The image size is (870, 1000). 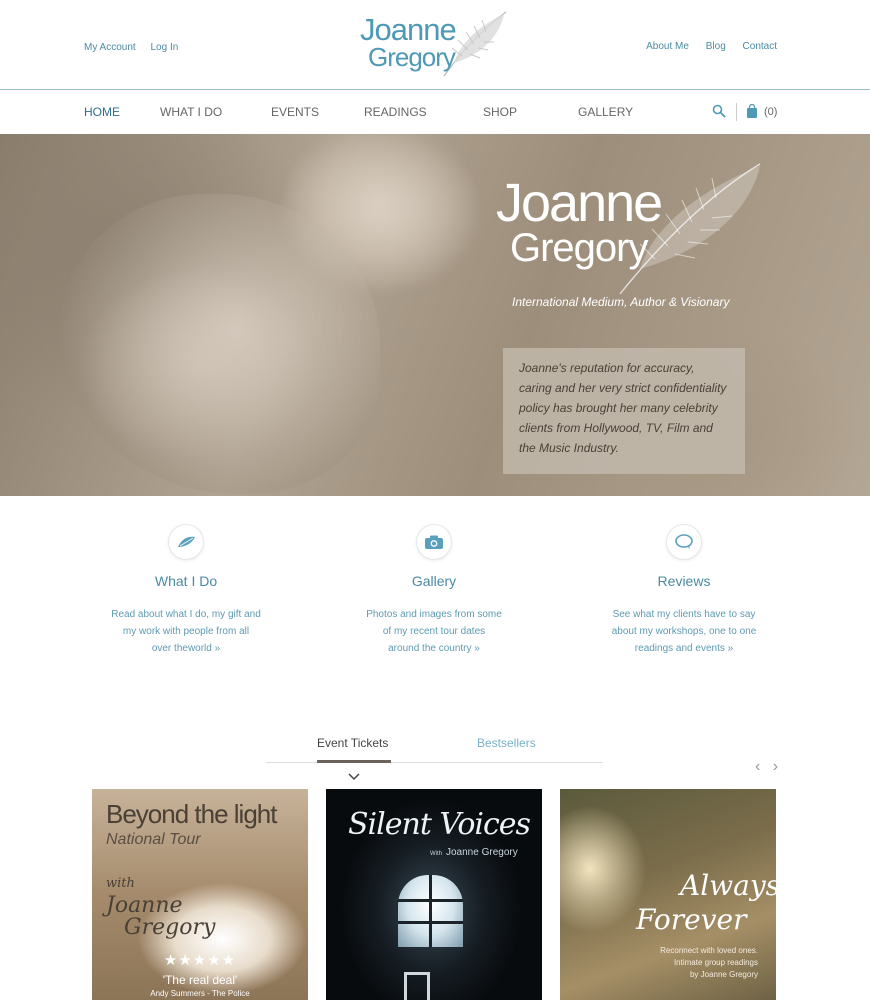 What do you see at coordinates (728, 885) in the screenshot?
I see `card-title-line1: Always` at bounding box center [728, 885].